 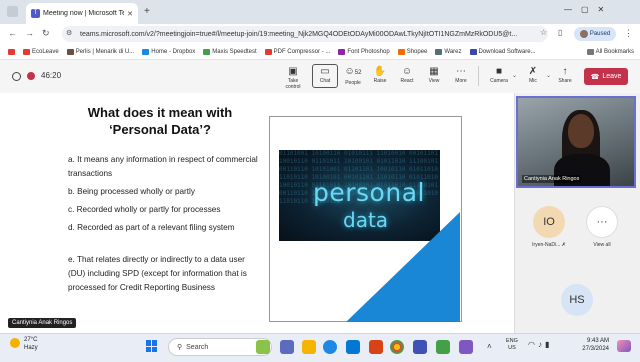 What do you see at coordinates (499, 74) in the screenshot?
I see `camera-button: ■ Camera` at bounding box center [499, 74].